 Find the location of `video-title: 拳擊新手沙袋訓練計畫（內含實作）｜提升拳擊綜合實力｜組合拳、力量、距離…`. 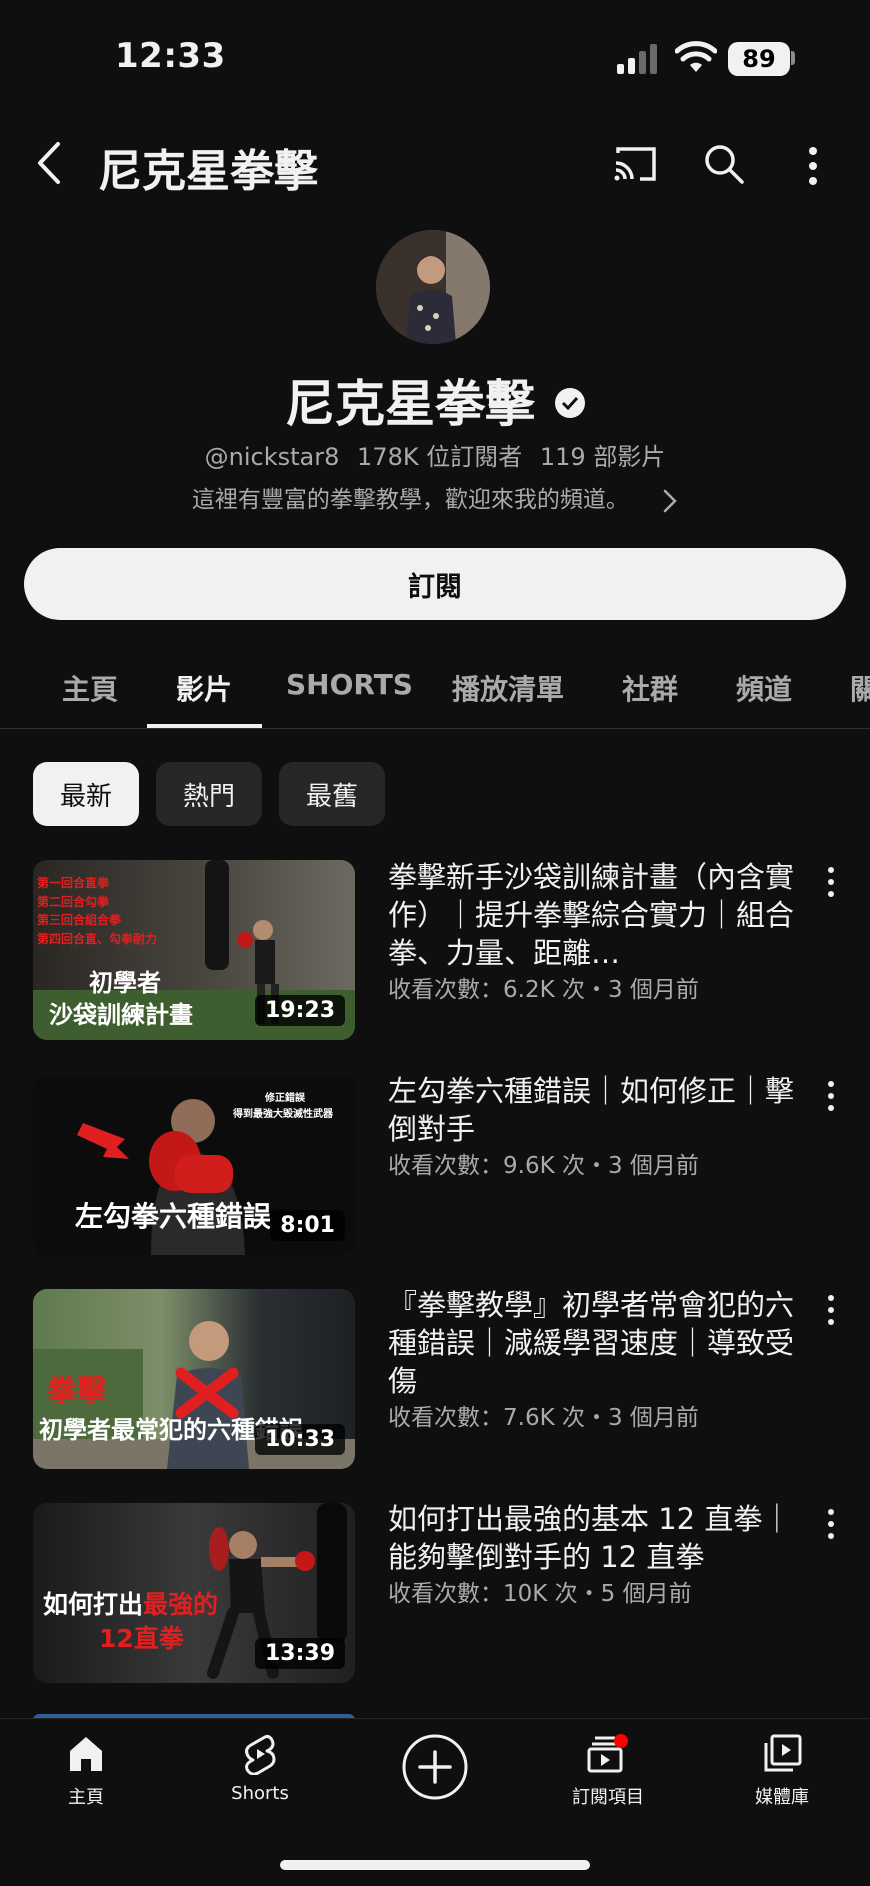

video-title: 拳擊新手沙袋訓練計畫（內含實作）｜提升拳擊綜合實力｜組合拳、力量、距離… is located at coordinates (594, 915).